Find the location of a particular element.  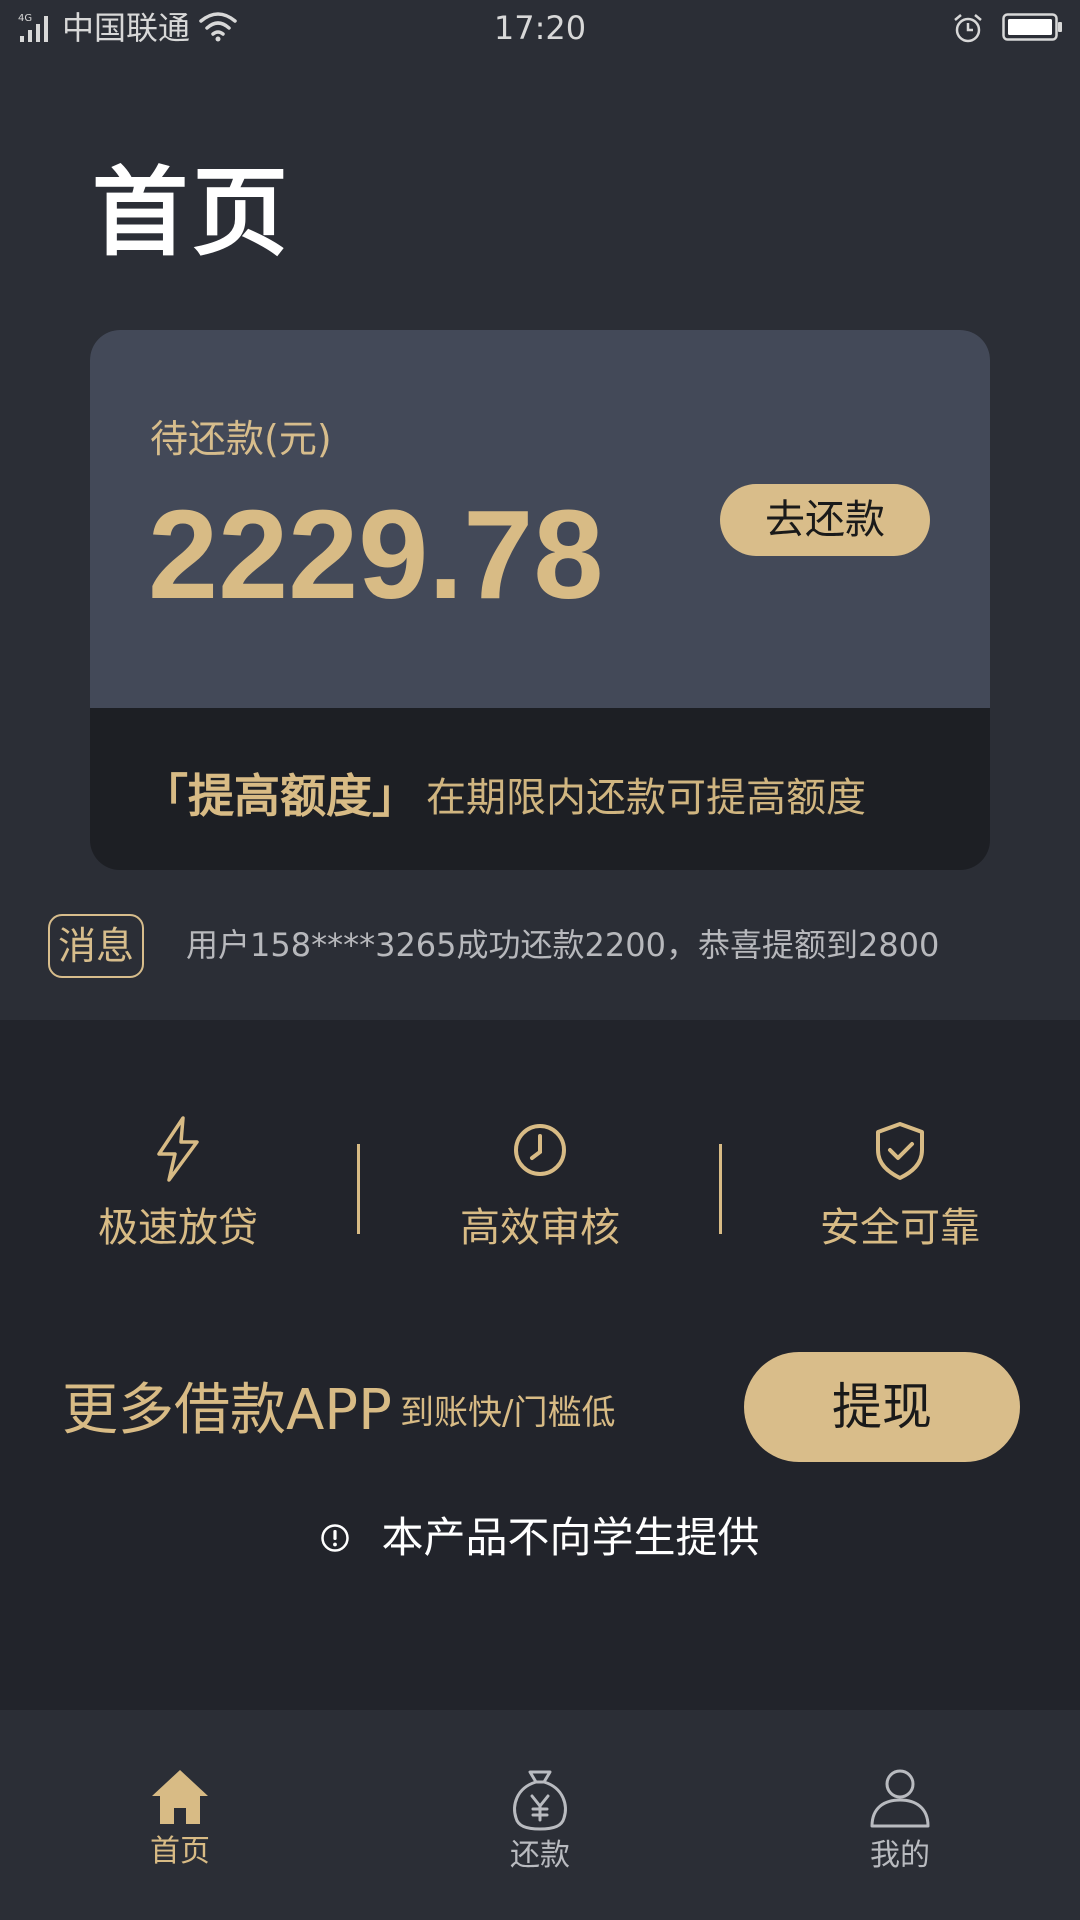

withdraw-button: 提现 is located at coordinates (882, 1407).